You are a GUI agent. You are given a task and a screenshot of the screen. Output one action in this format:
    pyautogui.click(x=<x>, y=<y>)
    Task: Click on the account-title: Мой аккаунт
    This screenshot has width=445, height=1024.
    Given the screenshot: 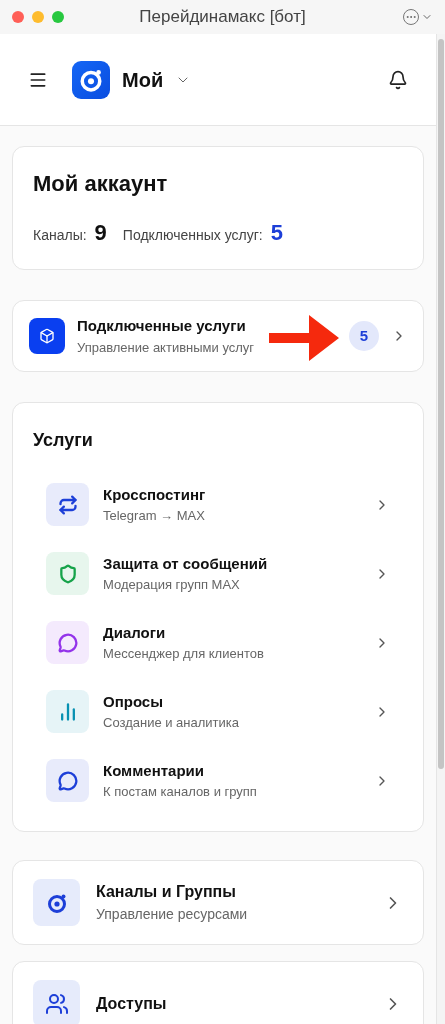 What is the action you would take?
    pyautogui.click(x=101, y=184)
    